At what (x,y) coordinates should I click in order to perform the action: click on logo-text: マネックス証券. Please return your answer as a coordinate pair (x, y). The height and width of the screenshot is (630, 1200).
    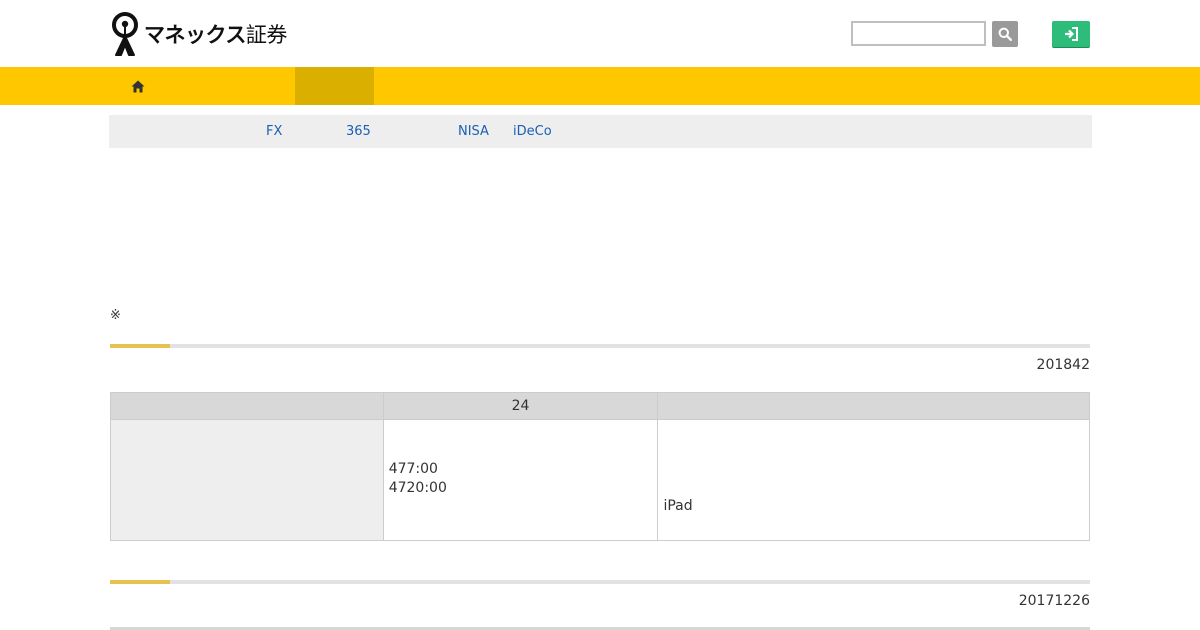
    Looking at the image, I should click on (215, 35).